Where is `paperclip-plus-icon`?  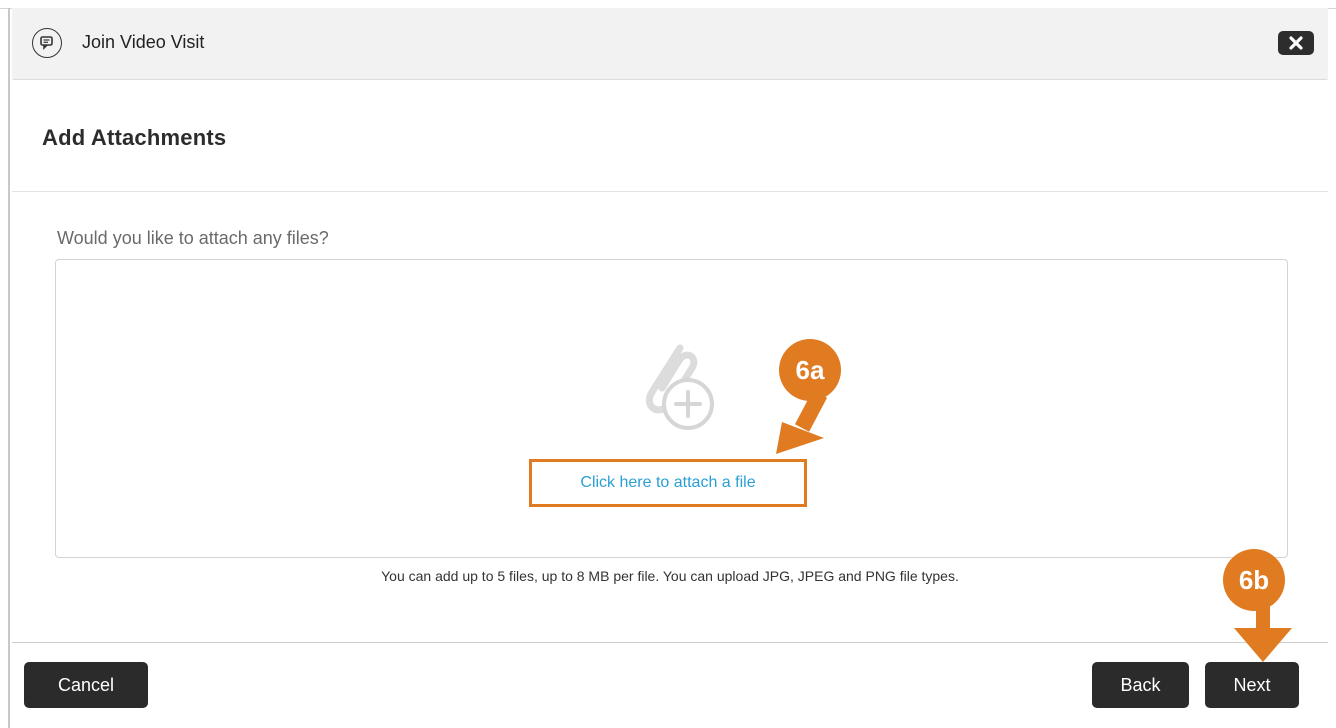
paperclip-plus-icon is located at coordinates (679, 387).